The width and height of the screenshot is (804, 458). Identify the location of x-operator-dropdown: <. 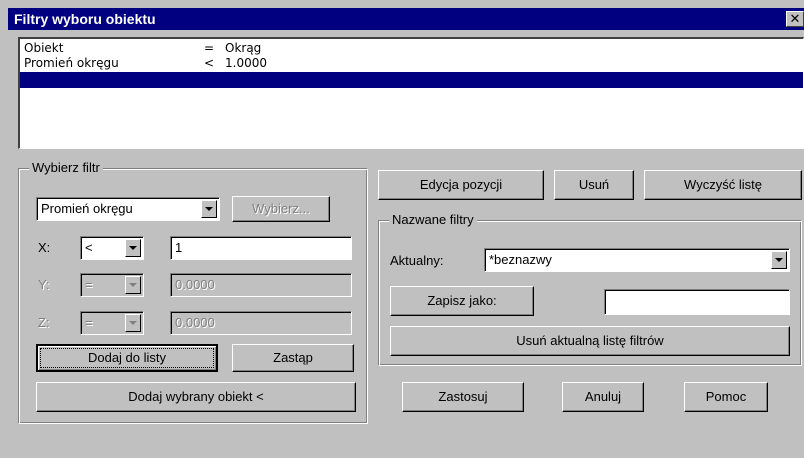
(112, 248).